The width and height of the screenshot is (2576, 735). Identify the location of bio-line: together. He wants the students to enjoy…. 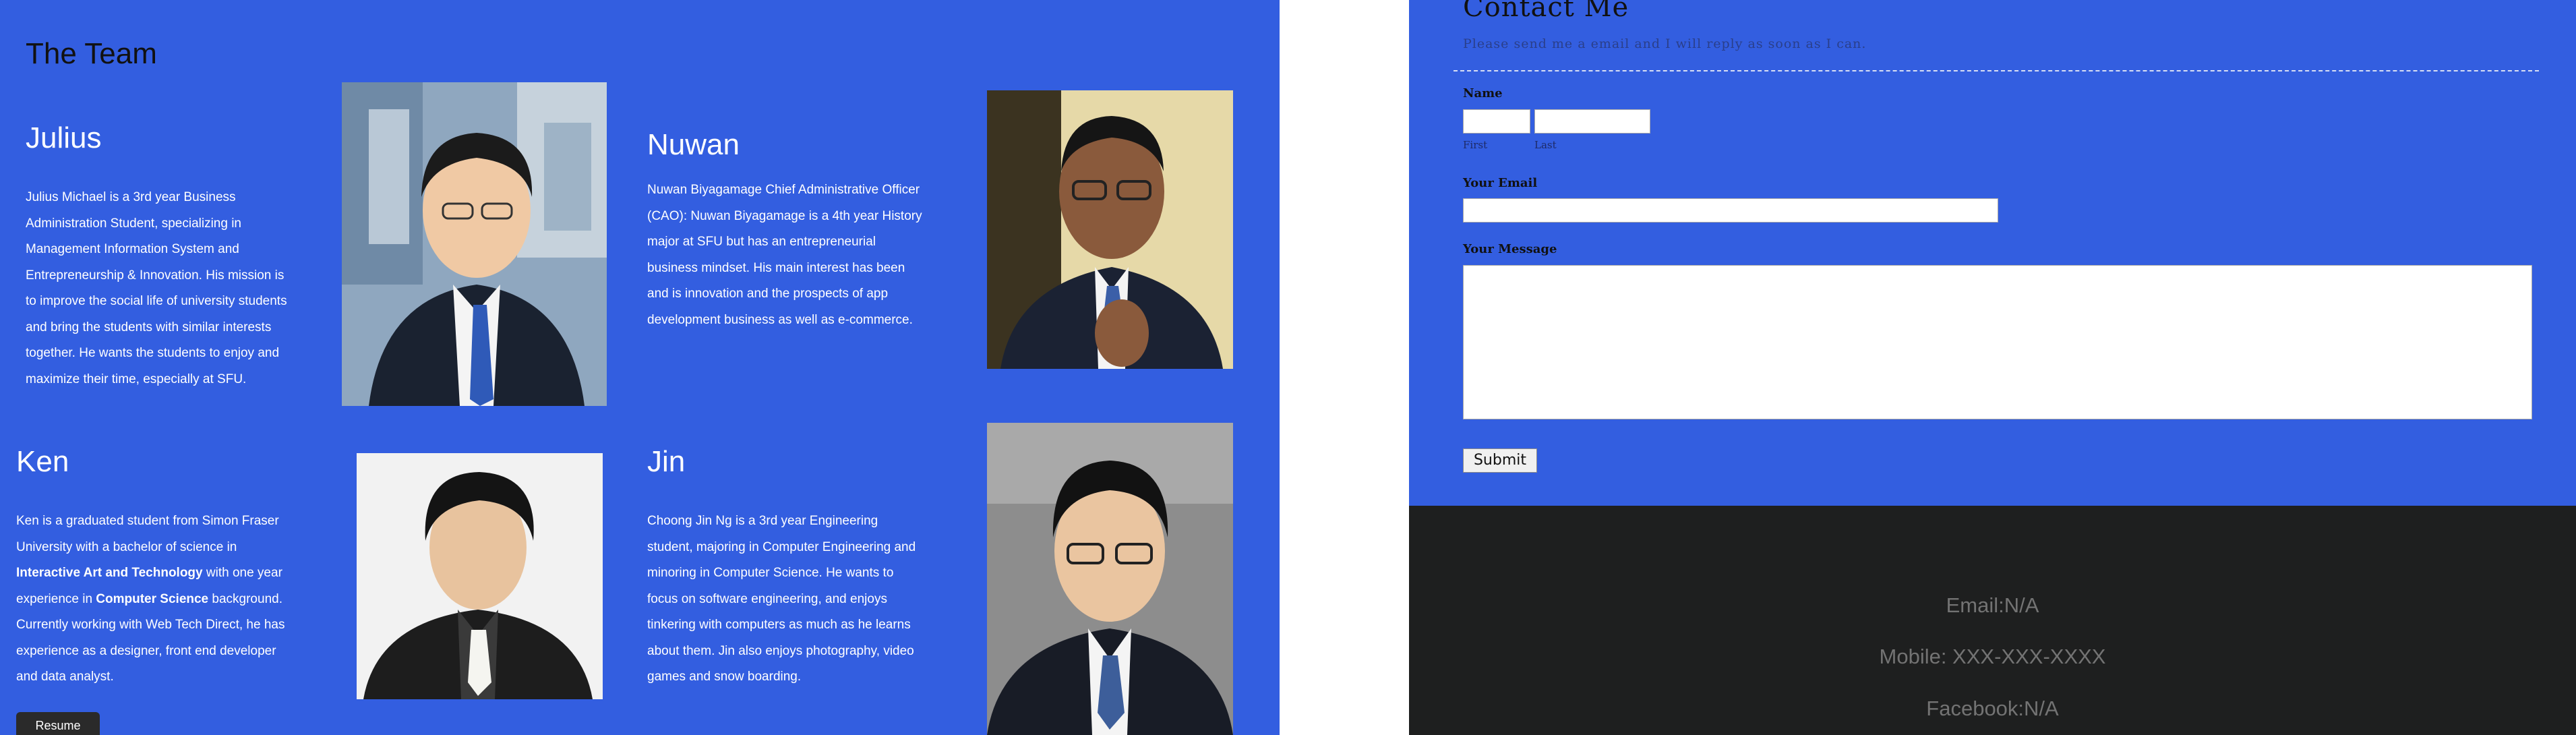
(153, 353).